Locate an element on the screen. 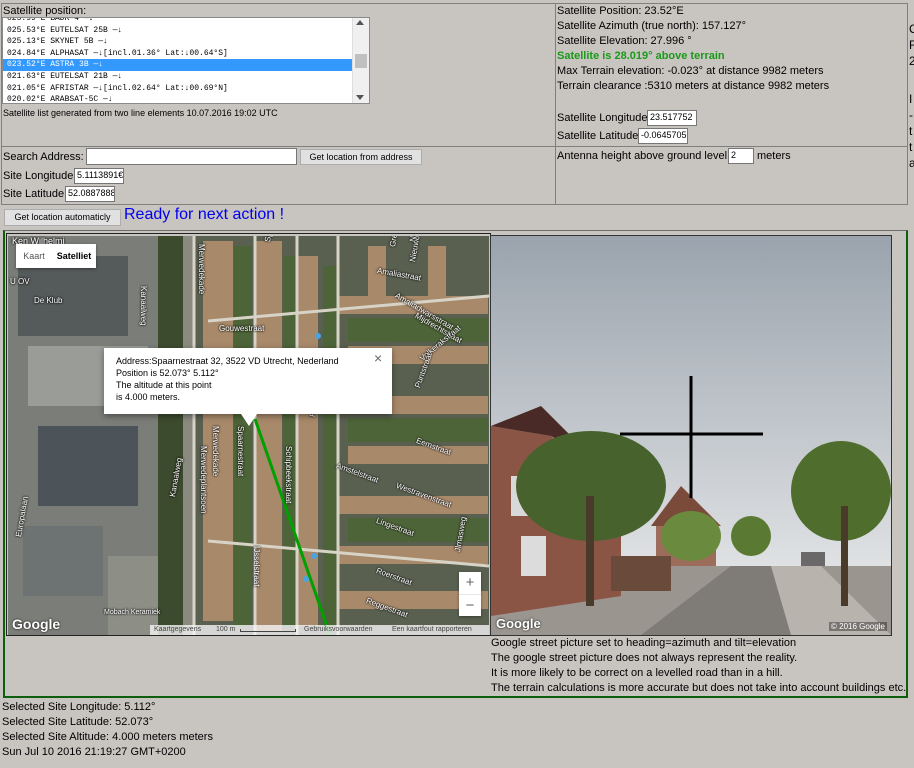 The height and width of the screenshot is (768, 914). search-address-input is located at coordinates (191, 156).